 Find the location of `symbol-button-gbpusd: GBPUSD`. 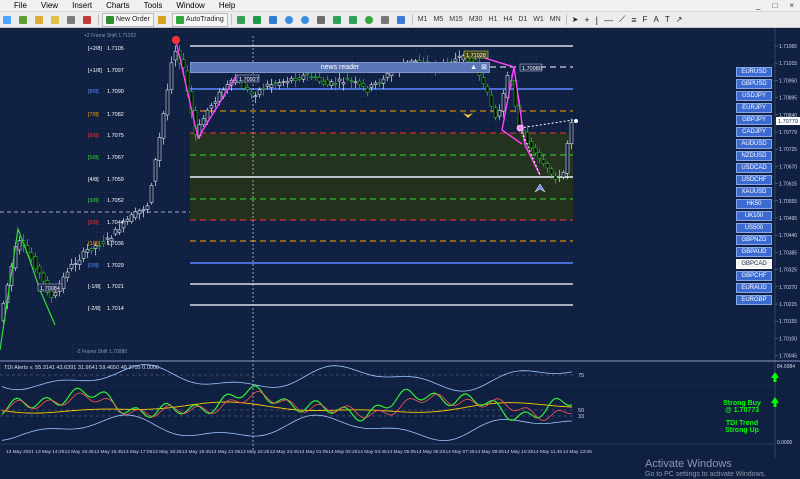

symbol-button-gbpusd: GBPUSD is located at coordinates (754, 84).